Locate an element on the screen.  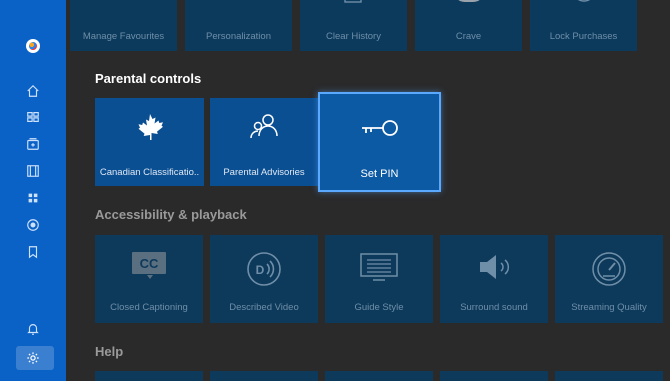
closed-captioning-tile: CC Closed Captioning is located at coordinates (149, 279).